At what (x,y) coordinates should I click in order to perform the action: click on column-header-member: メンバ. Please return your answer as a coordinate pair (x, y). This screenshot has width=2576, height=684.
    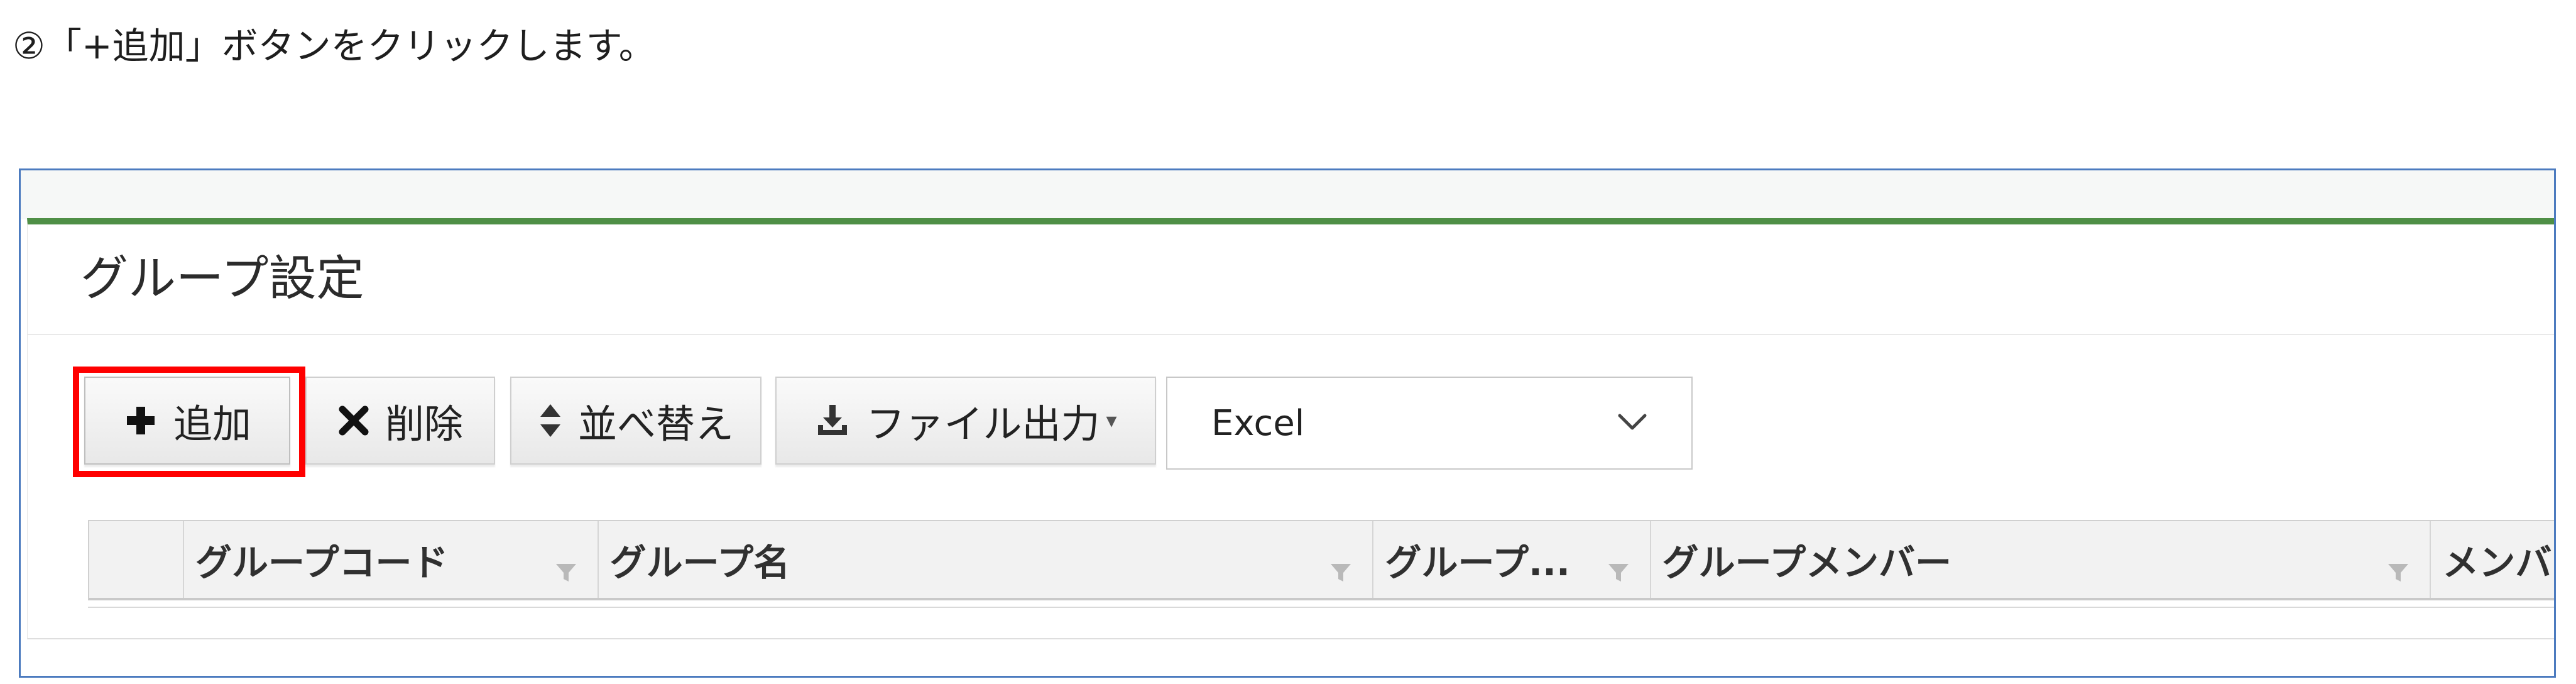
    Looking at the image, I should click on (2492, 559).